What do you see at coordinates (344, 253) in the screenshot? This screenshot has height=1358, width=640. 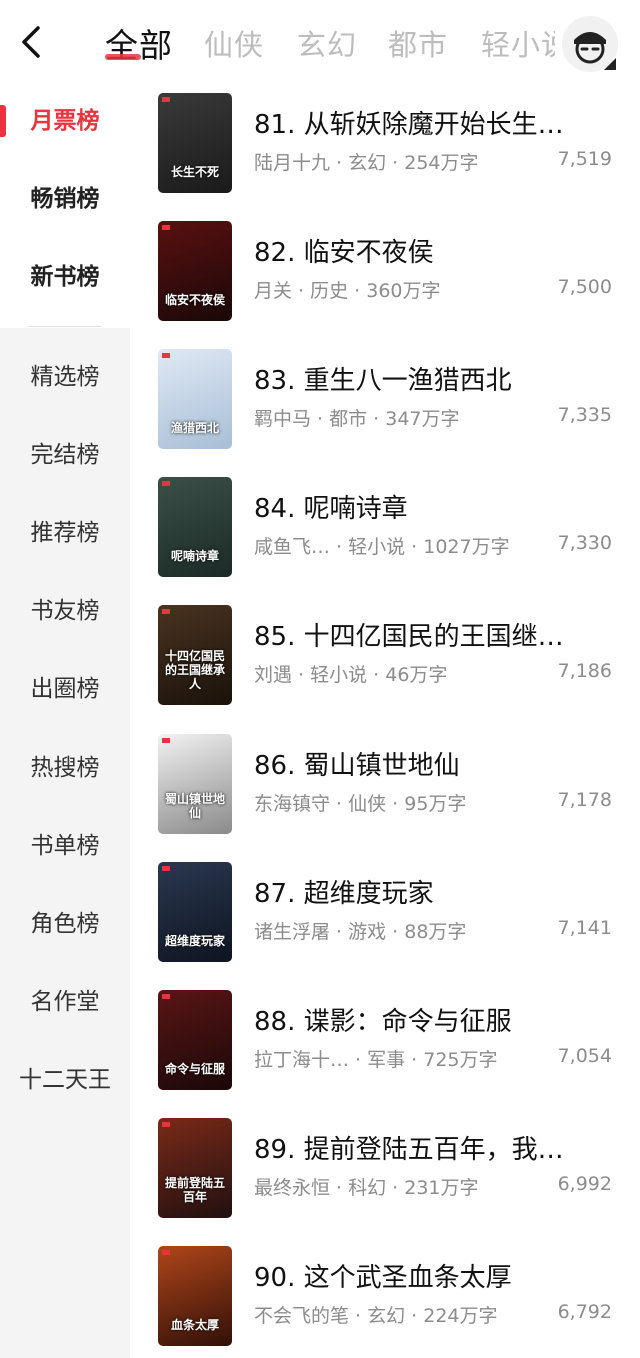 I see `book-title: 82. 临安不夜侯` at bounding box center [344, 253].